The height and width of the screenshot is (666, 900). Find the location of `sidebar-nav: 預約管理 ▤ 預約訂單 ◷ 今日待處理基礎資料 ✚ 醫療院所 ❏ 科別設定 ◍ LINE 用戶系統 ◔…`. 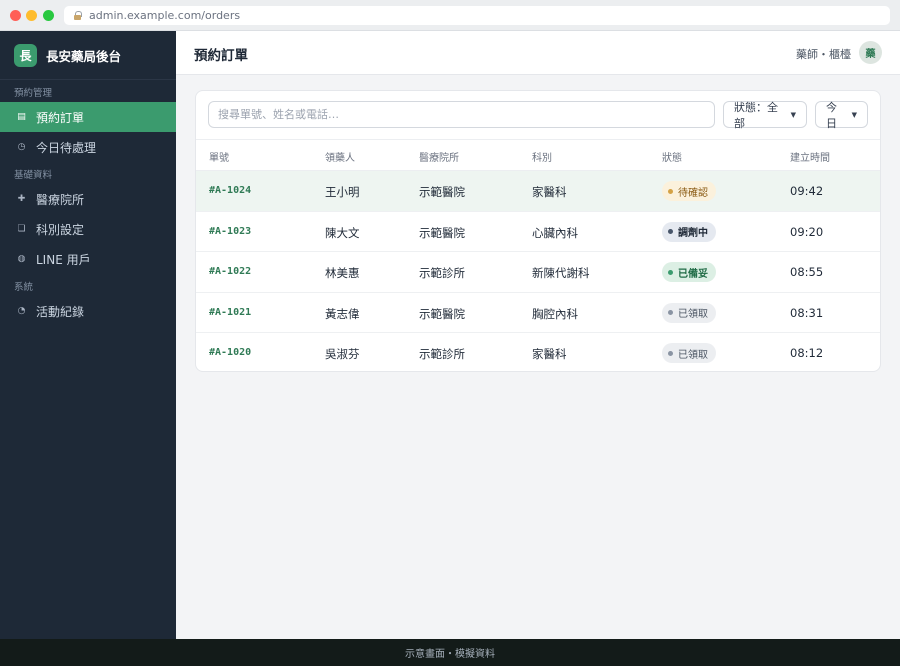

sidebar-nav: 預約管理 ▤ 預約訂單 ◷ 今日待處理基礎資料 ✚ 醫療院所 ❏ 科別設定 ◍ LINE 用戶系統 ◔… is located at coordinates (88, 203).